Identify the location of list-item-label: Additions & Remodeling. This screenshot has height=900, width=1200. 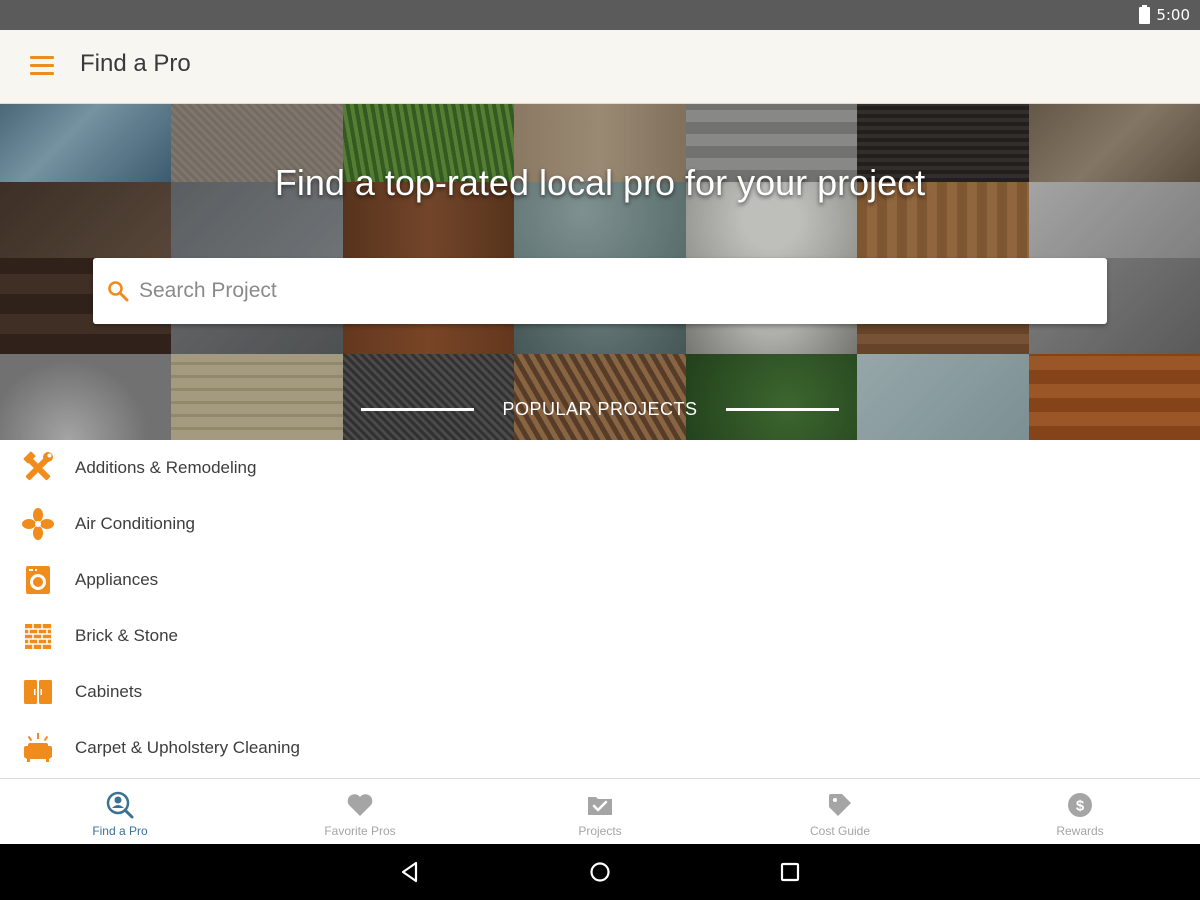
(166, 467).